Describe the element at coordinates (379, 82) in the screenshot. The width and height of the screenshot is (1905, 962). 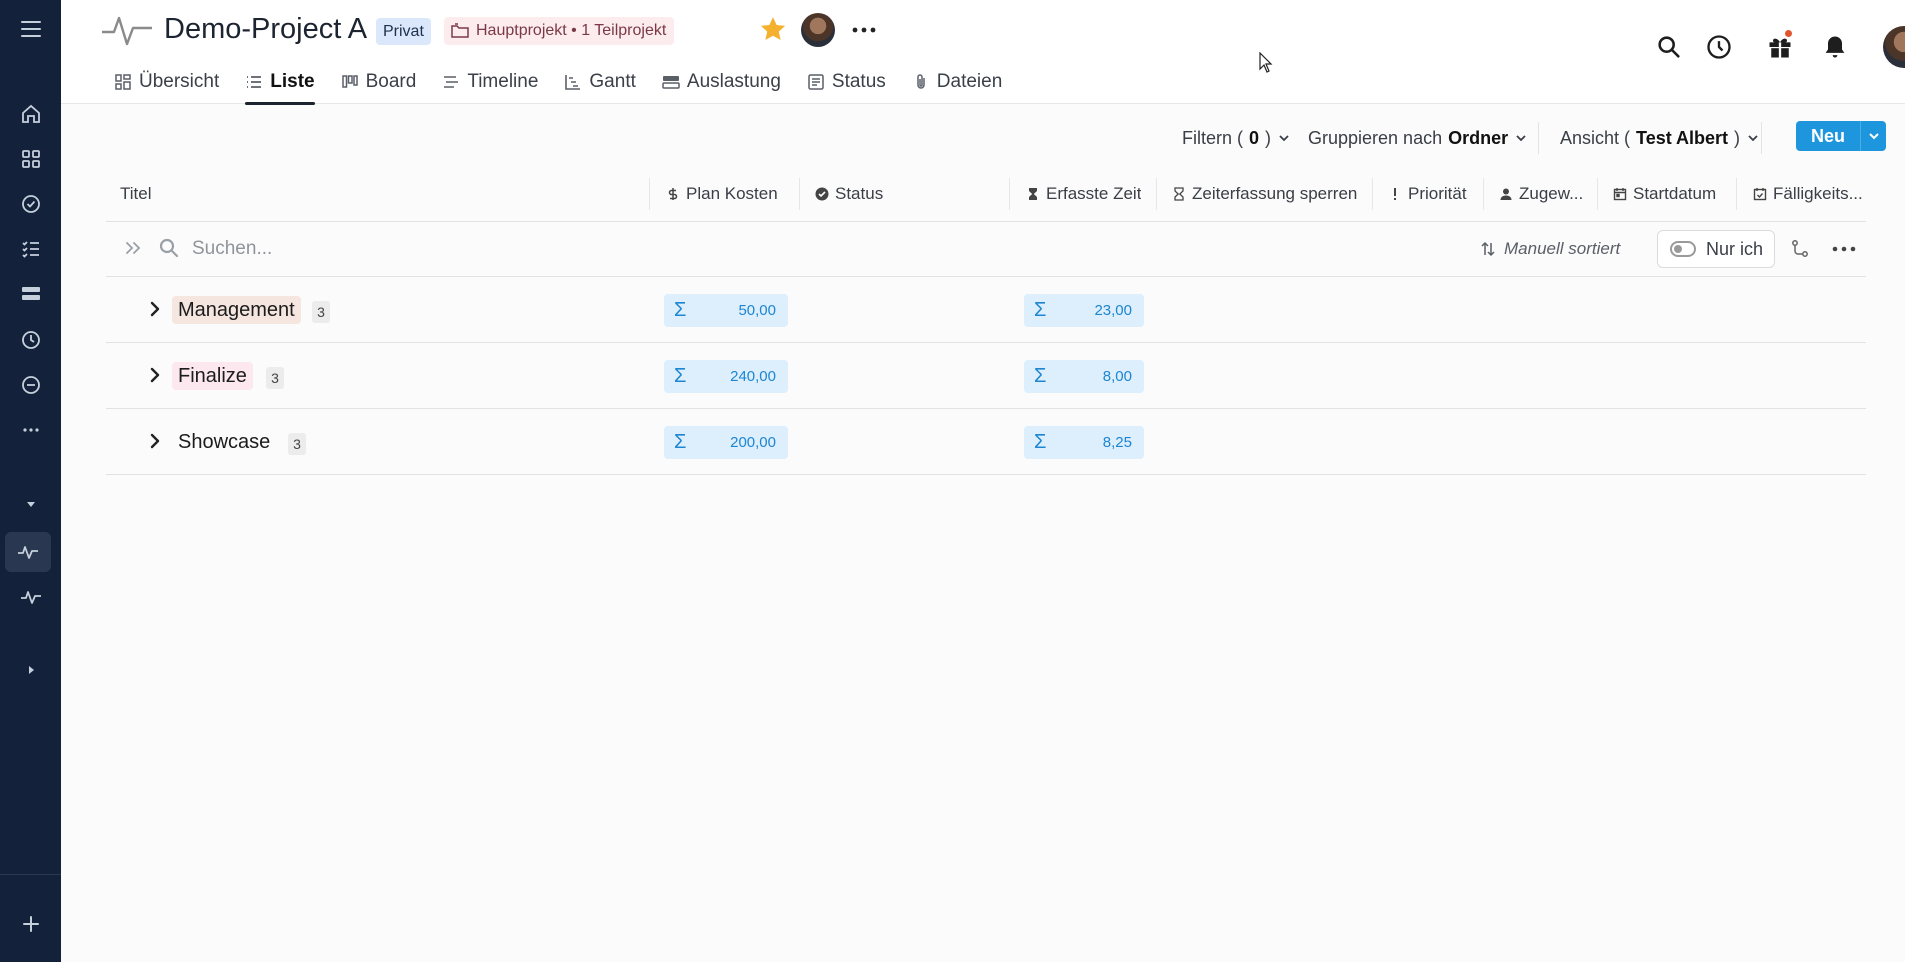
I see `tab-board: Board` at that location.